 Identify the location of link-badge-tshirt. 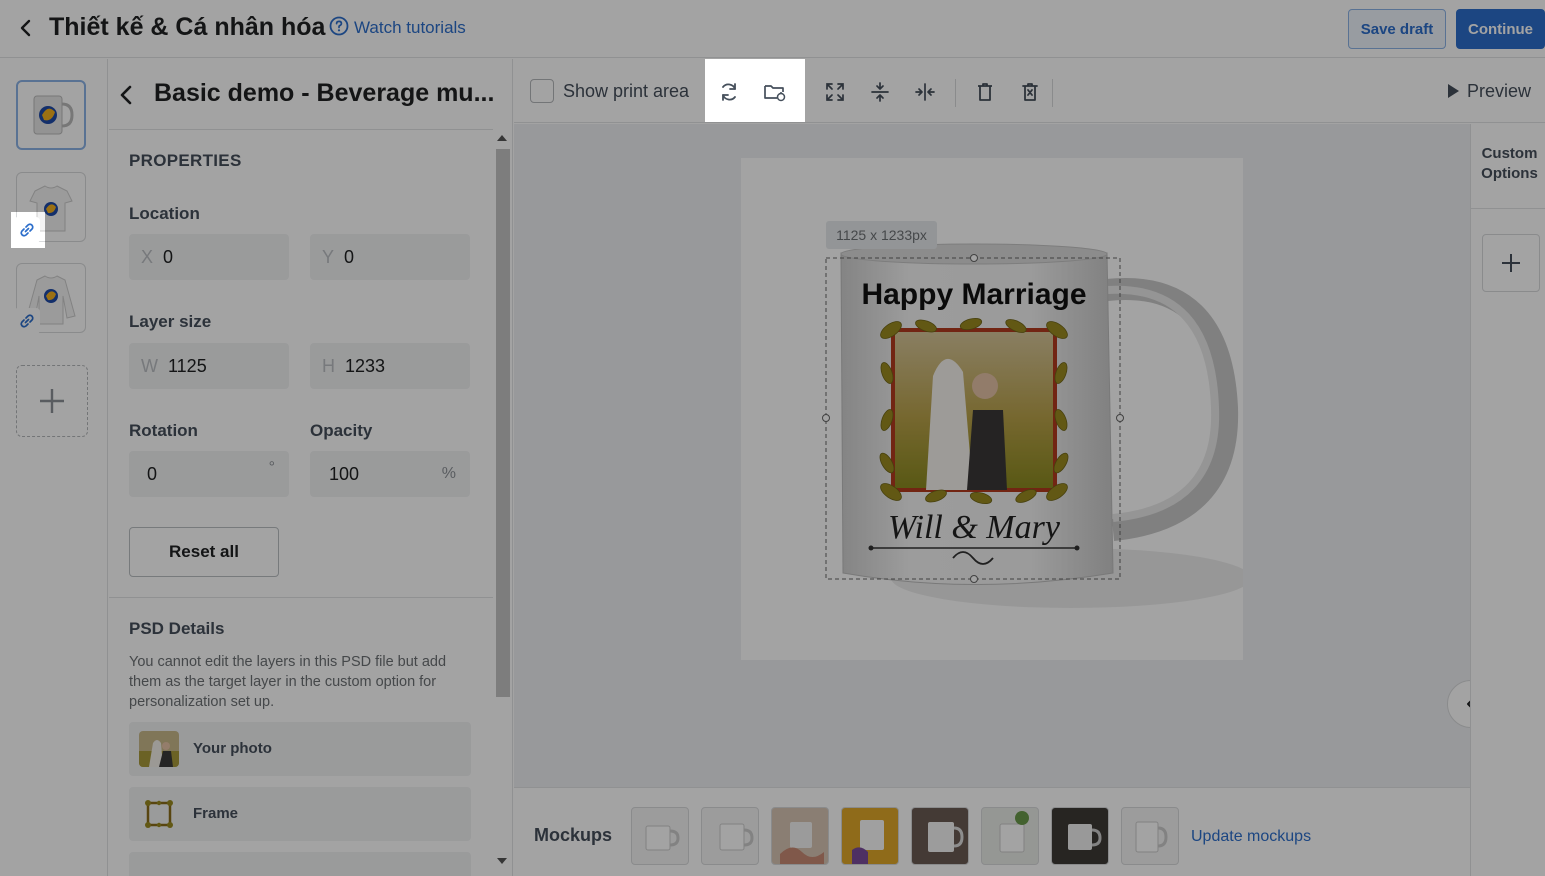
(27, 230).